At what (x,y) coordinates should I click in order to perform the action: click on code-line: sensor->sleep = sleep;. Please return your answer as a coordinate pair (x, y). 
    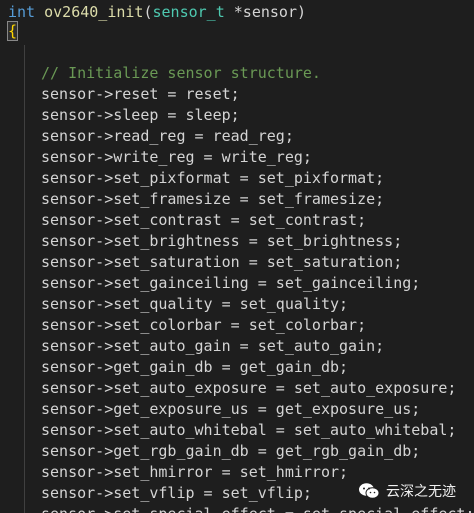
    Looking at the image, I should click on (140, 115).